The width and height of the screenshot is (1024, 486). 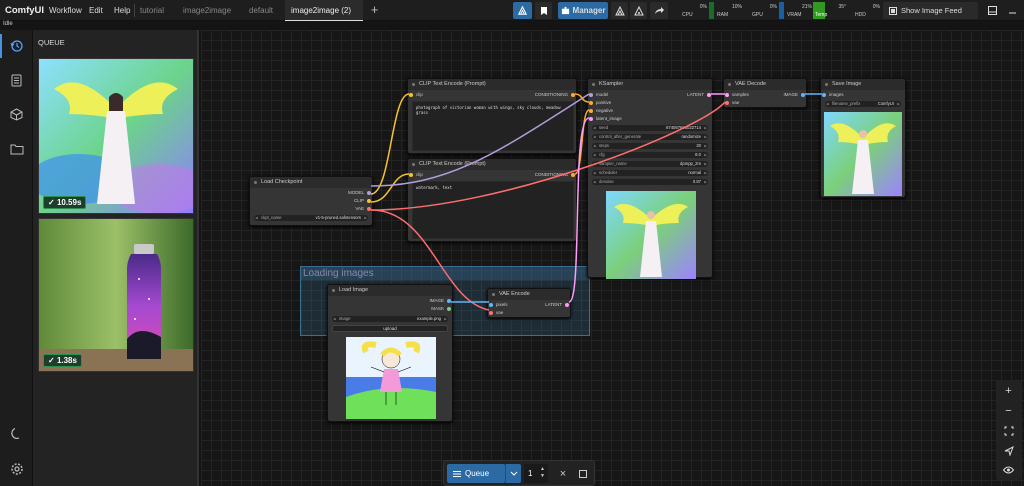 I want to click on queue-options-chevron-icon, so click(x=513, y=473).